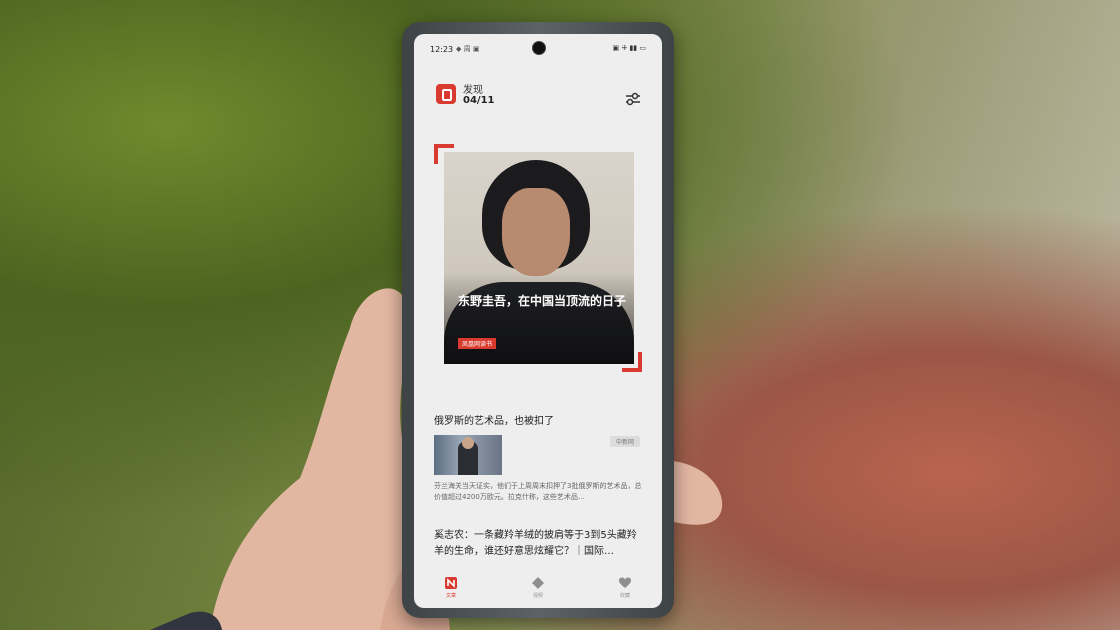  Describe the element at coordinates (542, 301) in the screenshot. I see `hero-title: 东野圭吾，在中国当顶流的日子` at that location.